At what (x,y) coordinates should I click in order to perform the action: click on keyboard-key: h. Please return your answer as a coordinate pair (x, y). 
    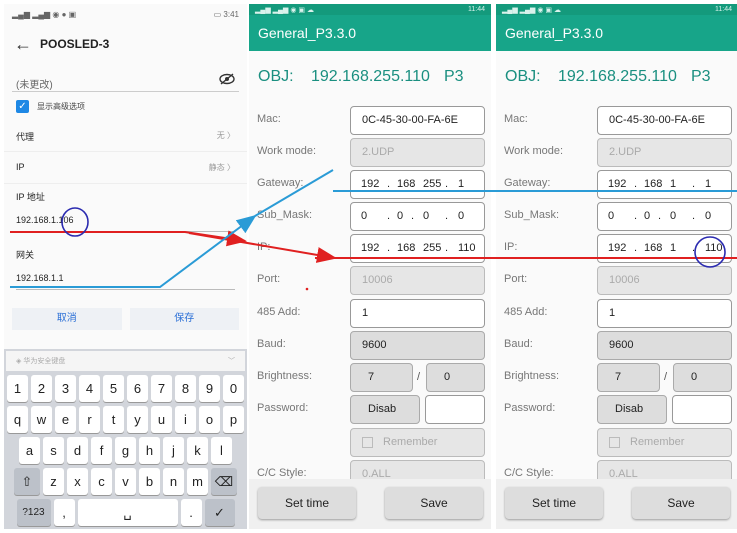
    Looking at the image, I should click on (149, 450).